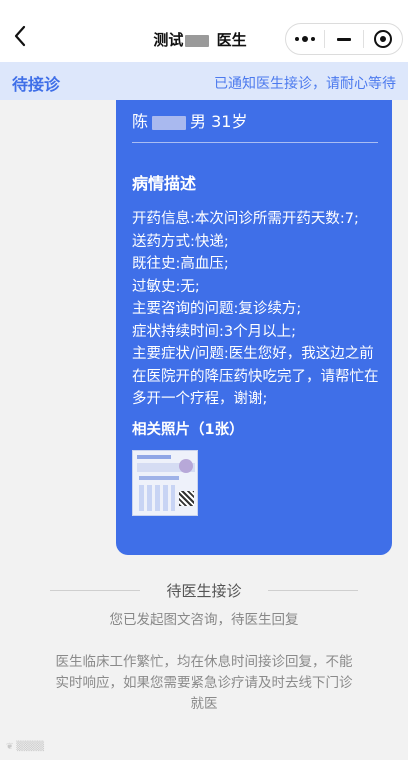 The image size is (408, 760). Describe the element at coordinates (204, 620) in the screenshot. I see `consult-notice: 您已发起图文咨询，待医生回复` at that location.